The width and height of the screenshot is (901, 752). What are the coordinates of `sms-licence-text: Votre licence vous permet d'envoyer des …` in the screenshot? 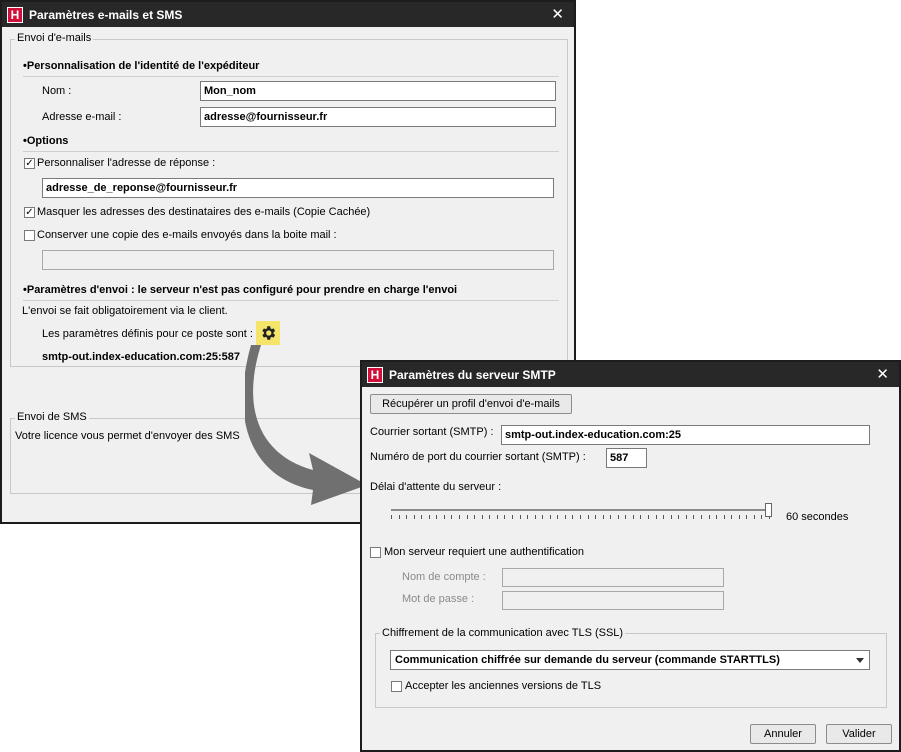 It's located at (127, 436).